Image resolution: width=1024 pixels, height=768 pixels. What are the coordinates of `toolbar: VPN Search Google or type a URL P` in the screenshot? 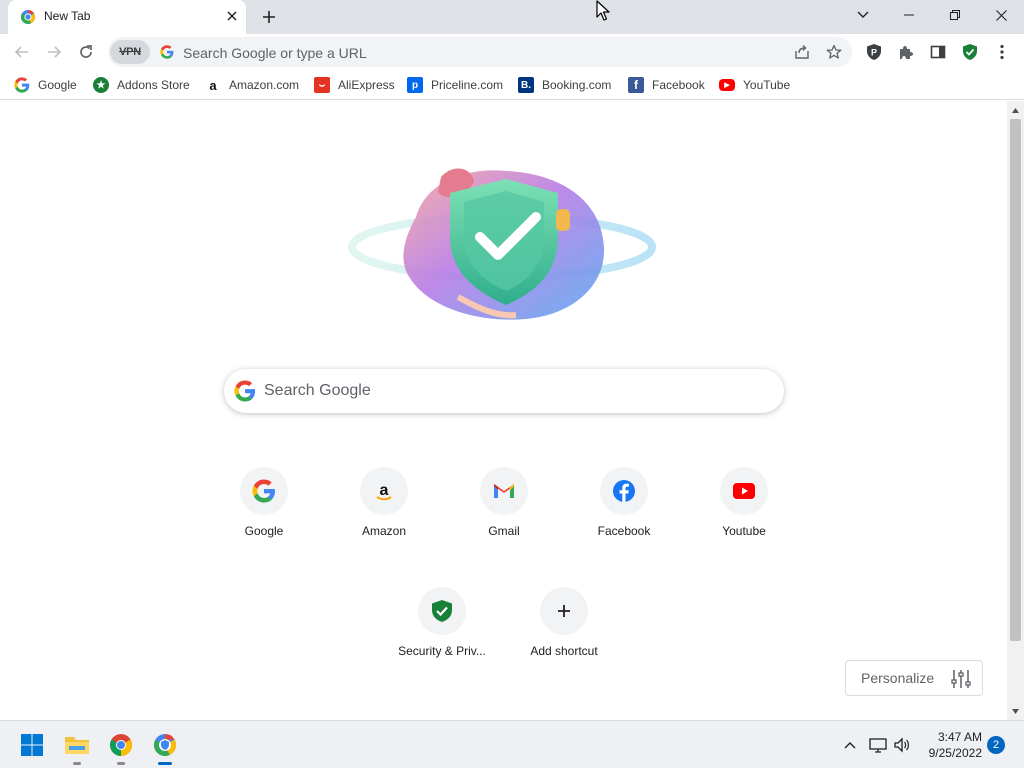 It's located at (512, 52).